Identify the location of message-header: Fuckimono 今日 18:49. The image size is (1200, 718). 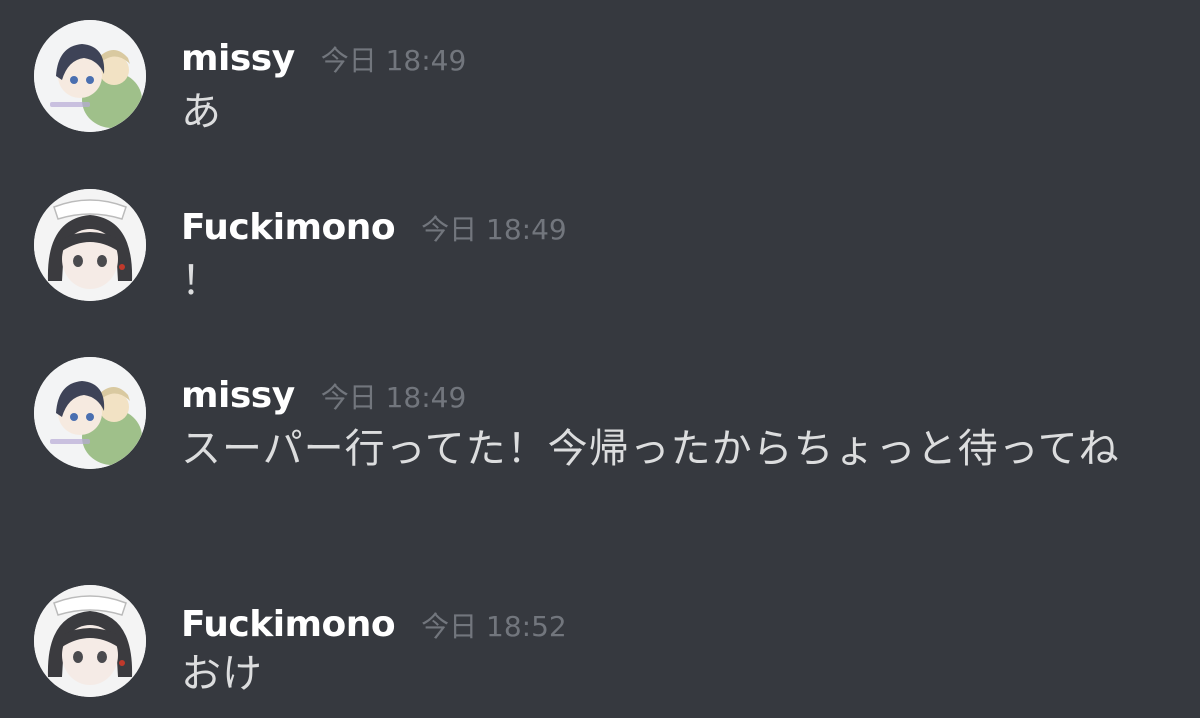
(374, 227).